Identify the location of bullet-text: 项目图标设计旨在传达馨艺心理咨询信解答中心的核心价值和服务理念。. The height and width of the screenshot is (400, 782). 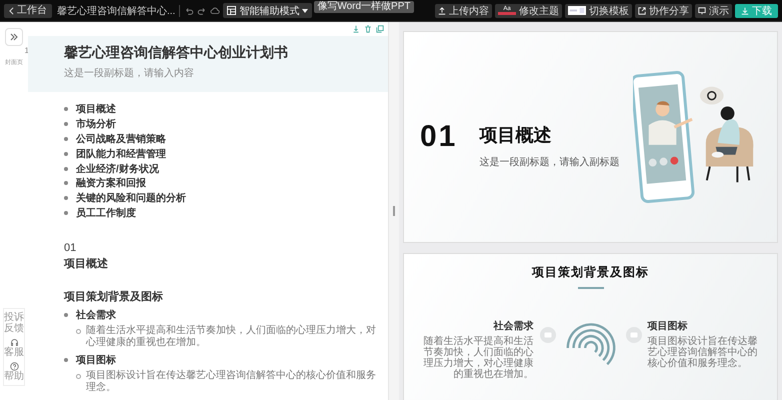
(231, 382).